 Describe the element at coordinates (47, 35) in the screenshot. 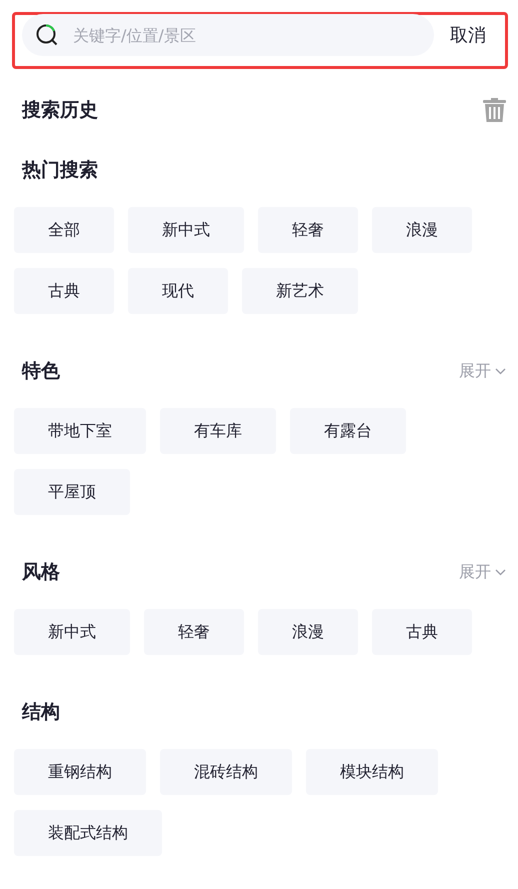

I see `search-icon` at that location.